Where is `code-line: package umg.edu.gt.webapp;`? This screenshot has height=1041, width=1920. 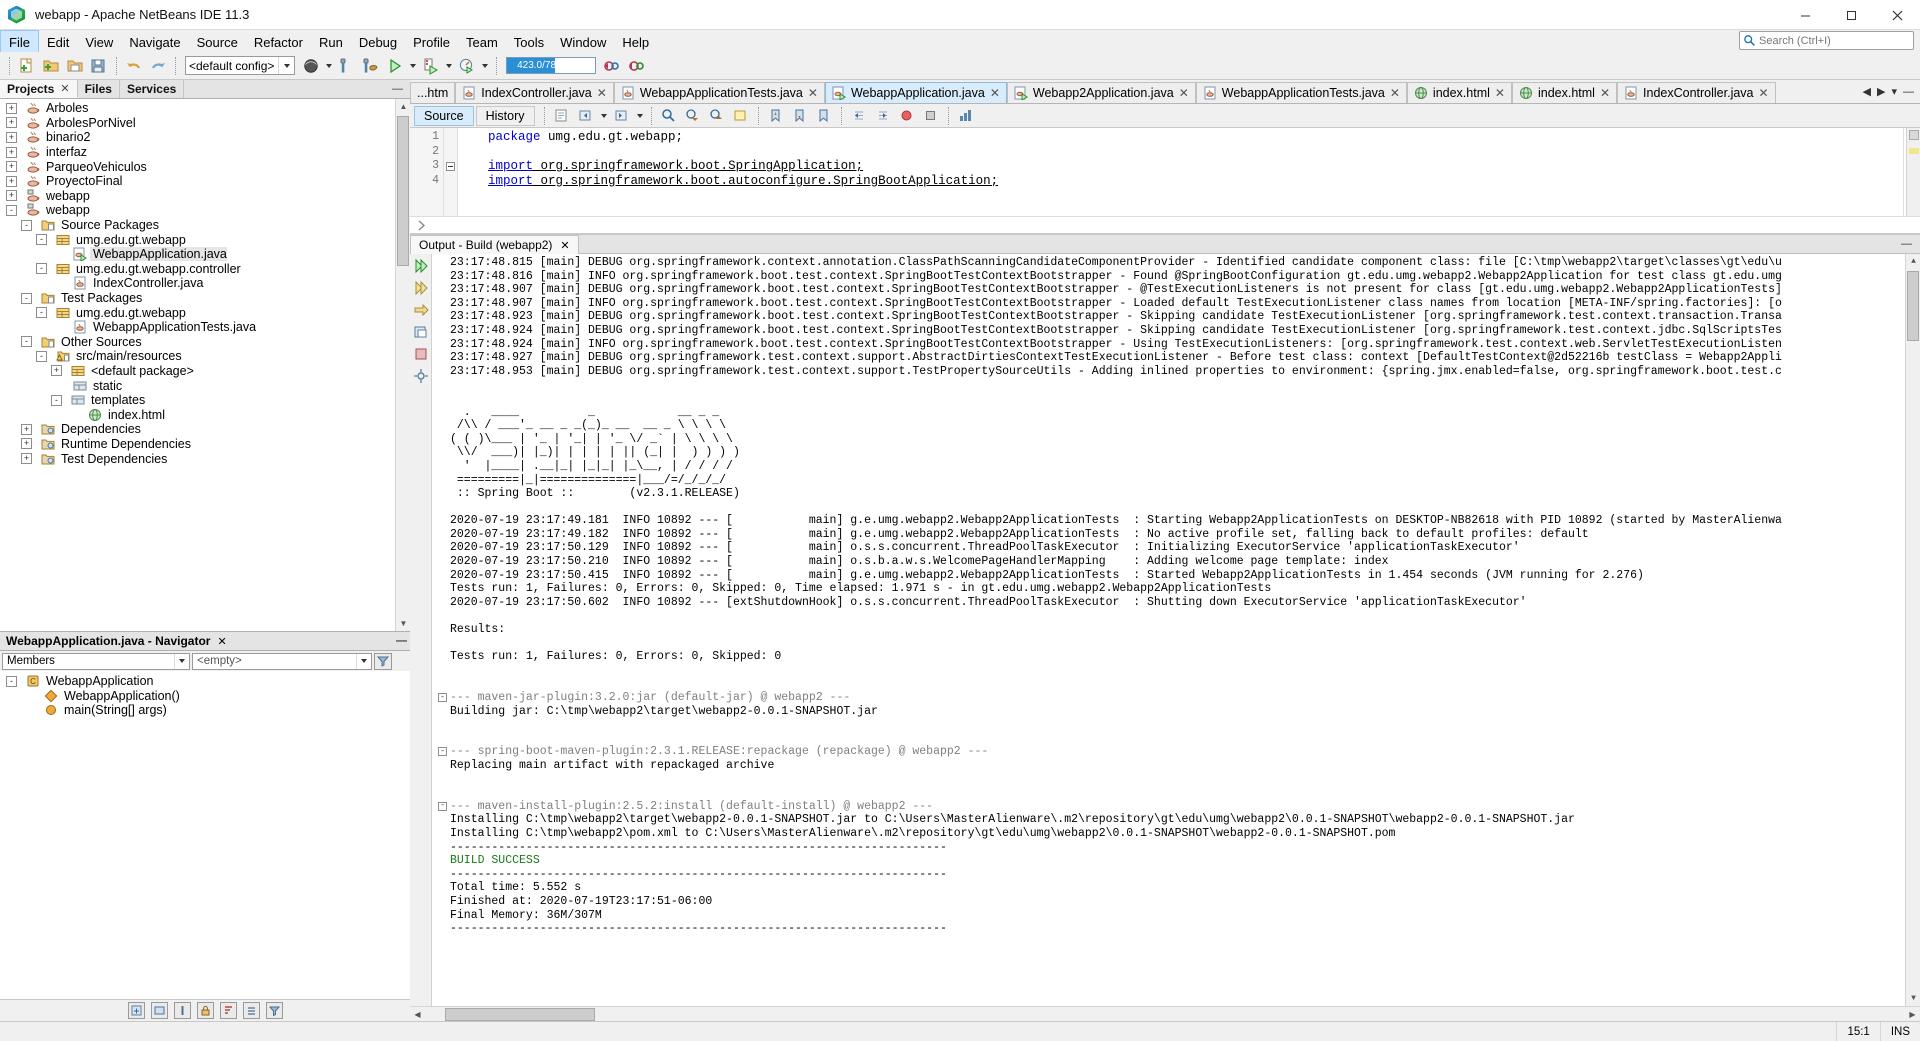
code-line: package umg.edu.gt.webapp; is located at coordinates (1189, 137).